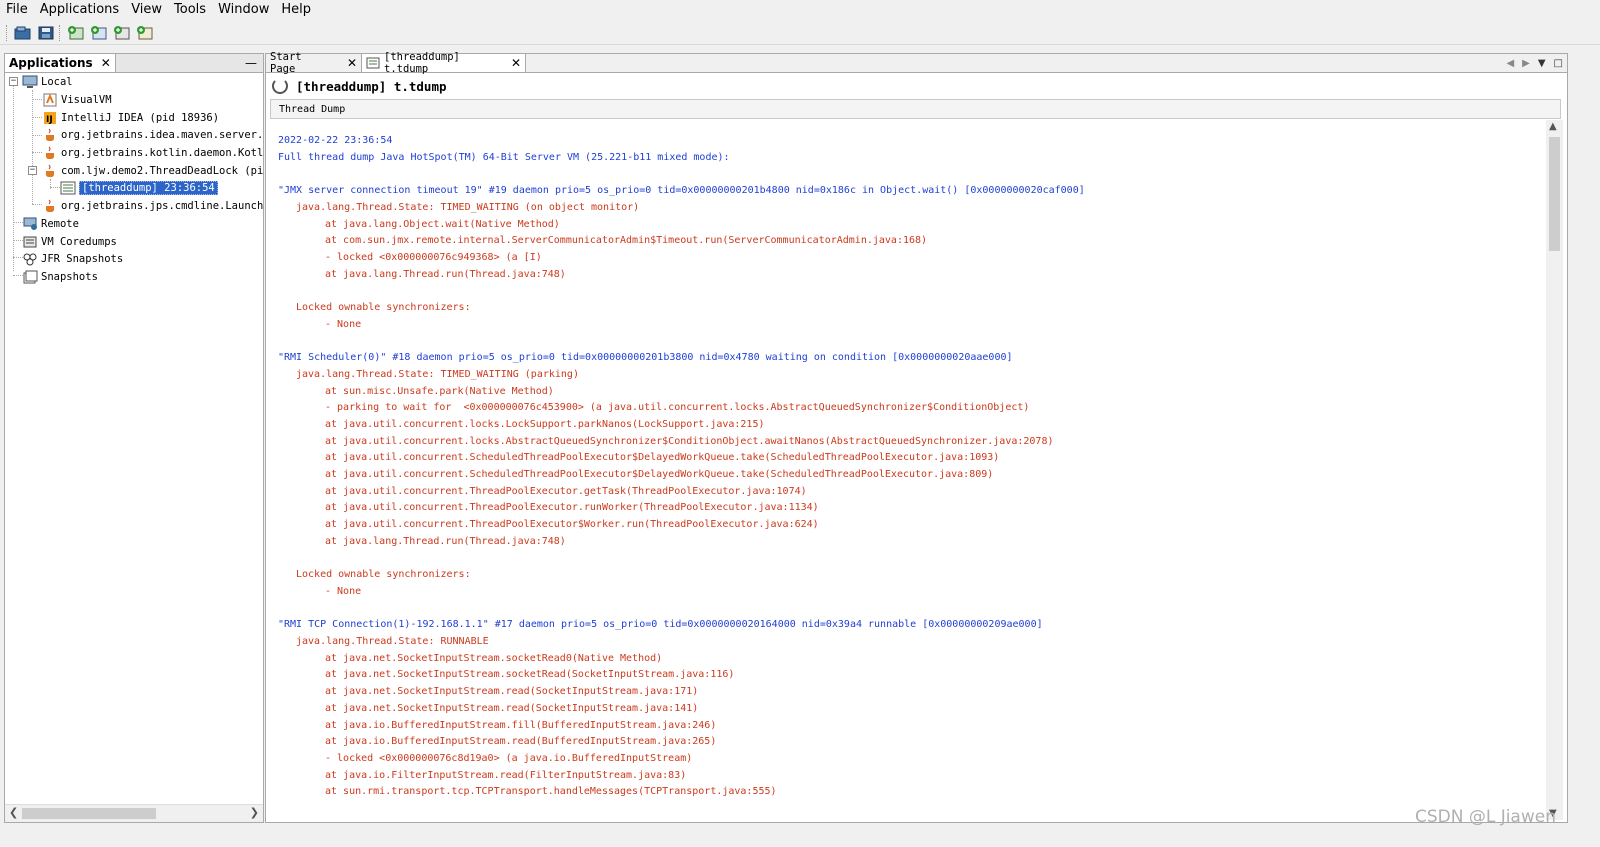 The image size is (1600, 847). What do you see at coordinates (134, 63) in the screenshot?
I see `applications-tabbar: Applications ✕ —` at bounding box center [134, 63].